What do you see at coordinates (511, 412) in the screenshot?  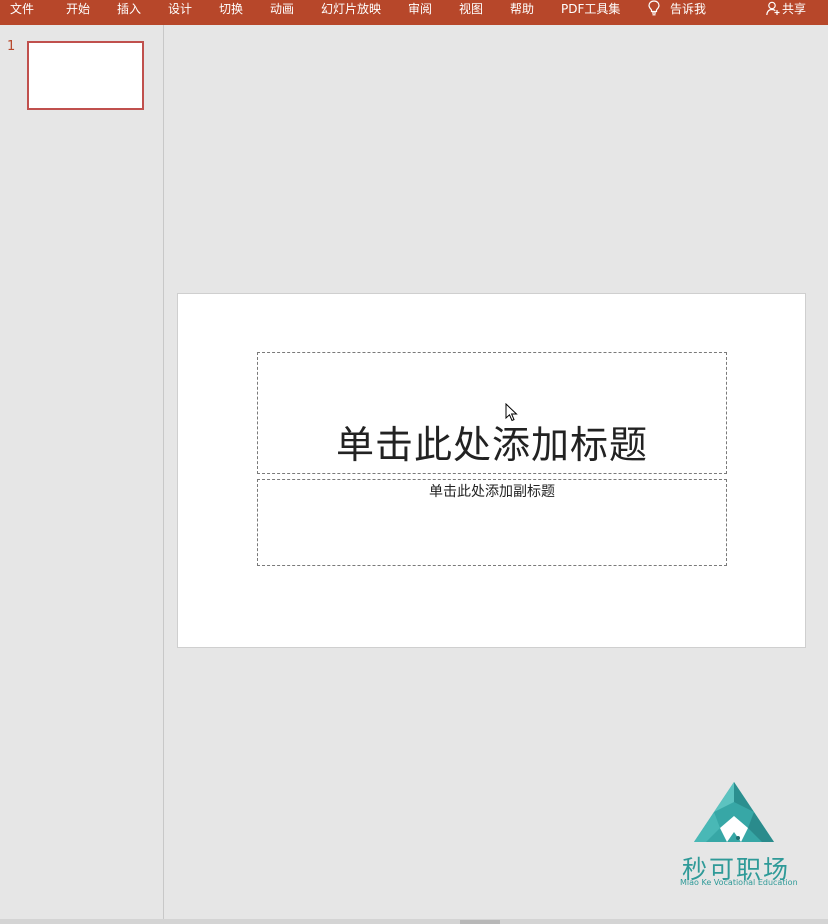 I see `mouse-cursor-icon` at bounding box center [511, 412].